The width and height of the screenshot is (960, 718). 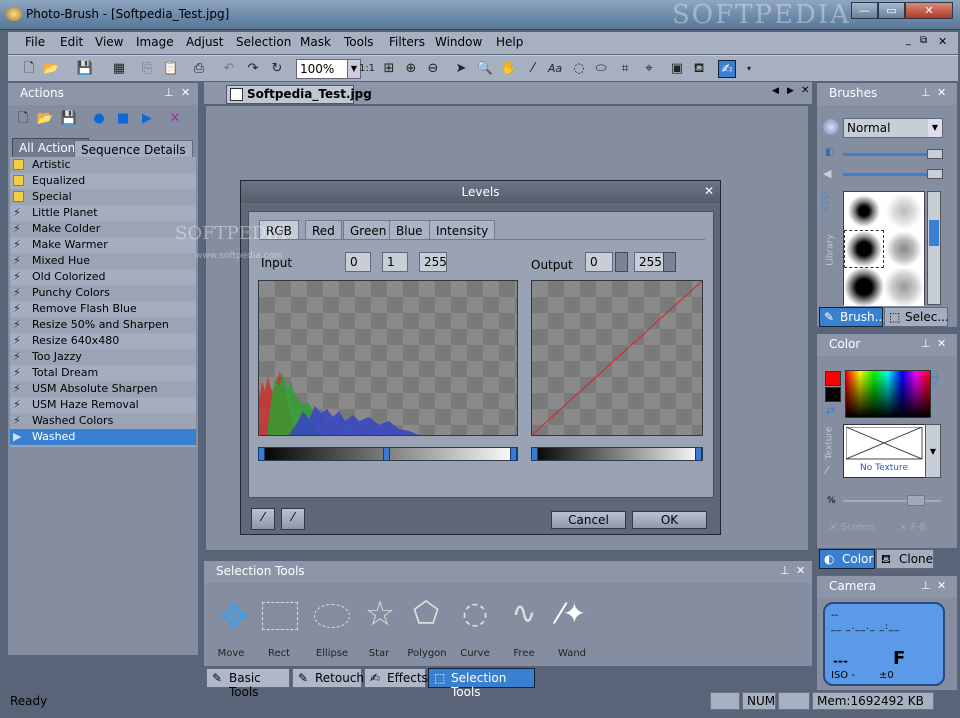 I want to click on brush-mode-icon: ✍, so click(x=727, y=69).